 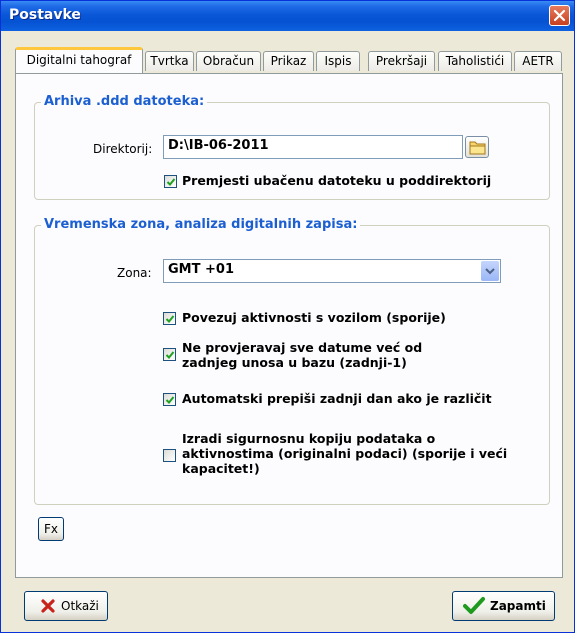 I want to click on folder-icon, so click(x=477, y=148).